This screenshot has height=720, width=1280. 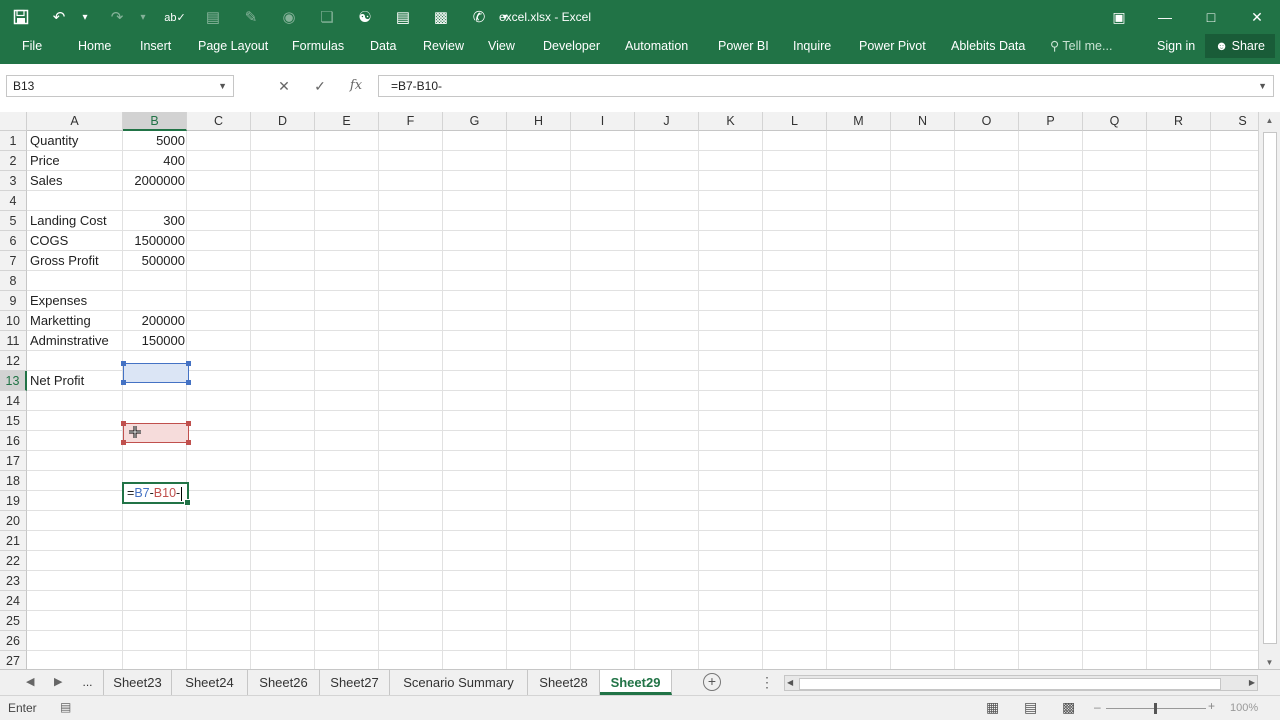 What do you see at coordinates (13, 660) in the screenshot?
I see `row-header-27: 27` at bounding box center [13, 660].